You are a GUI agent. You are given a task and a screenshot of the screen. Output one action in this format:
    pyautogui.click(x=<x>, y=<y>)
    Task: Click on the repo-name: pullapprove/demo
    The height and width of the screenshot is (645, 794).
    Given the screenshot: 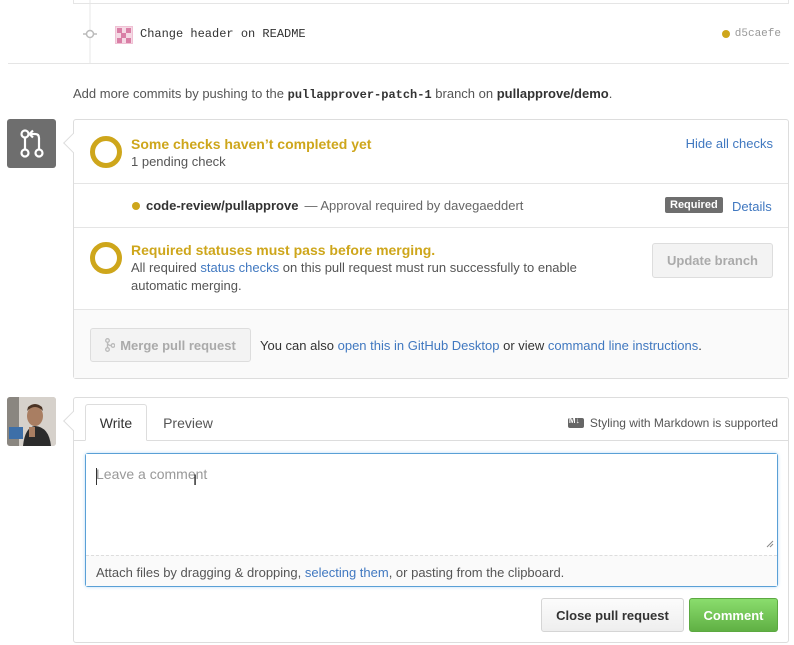 What is the action you would take?
    pyautogui.click(x=552, y=93)
    